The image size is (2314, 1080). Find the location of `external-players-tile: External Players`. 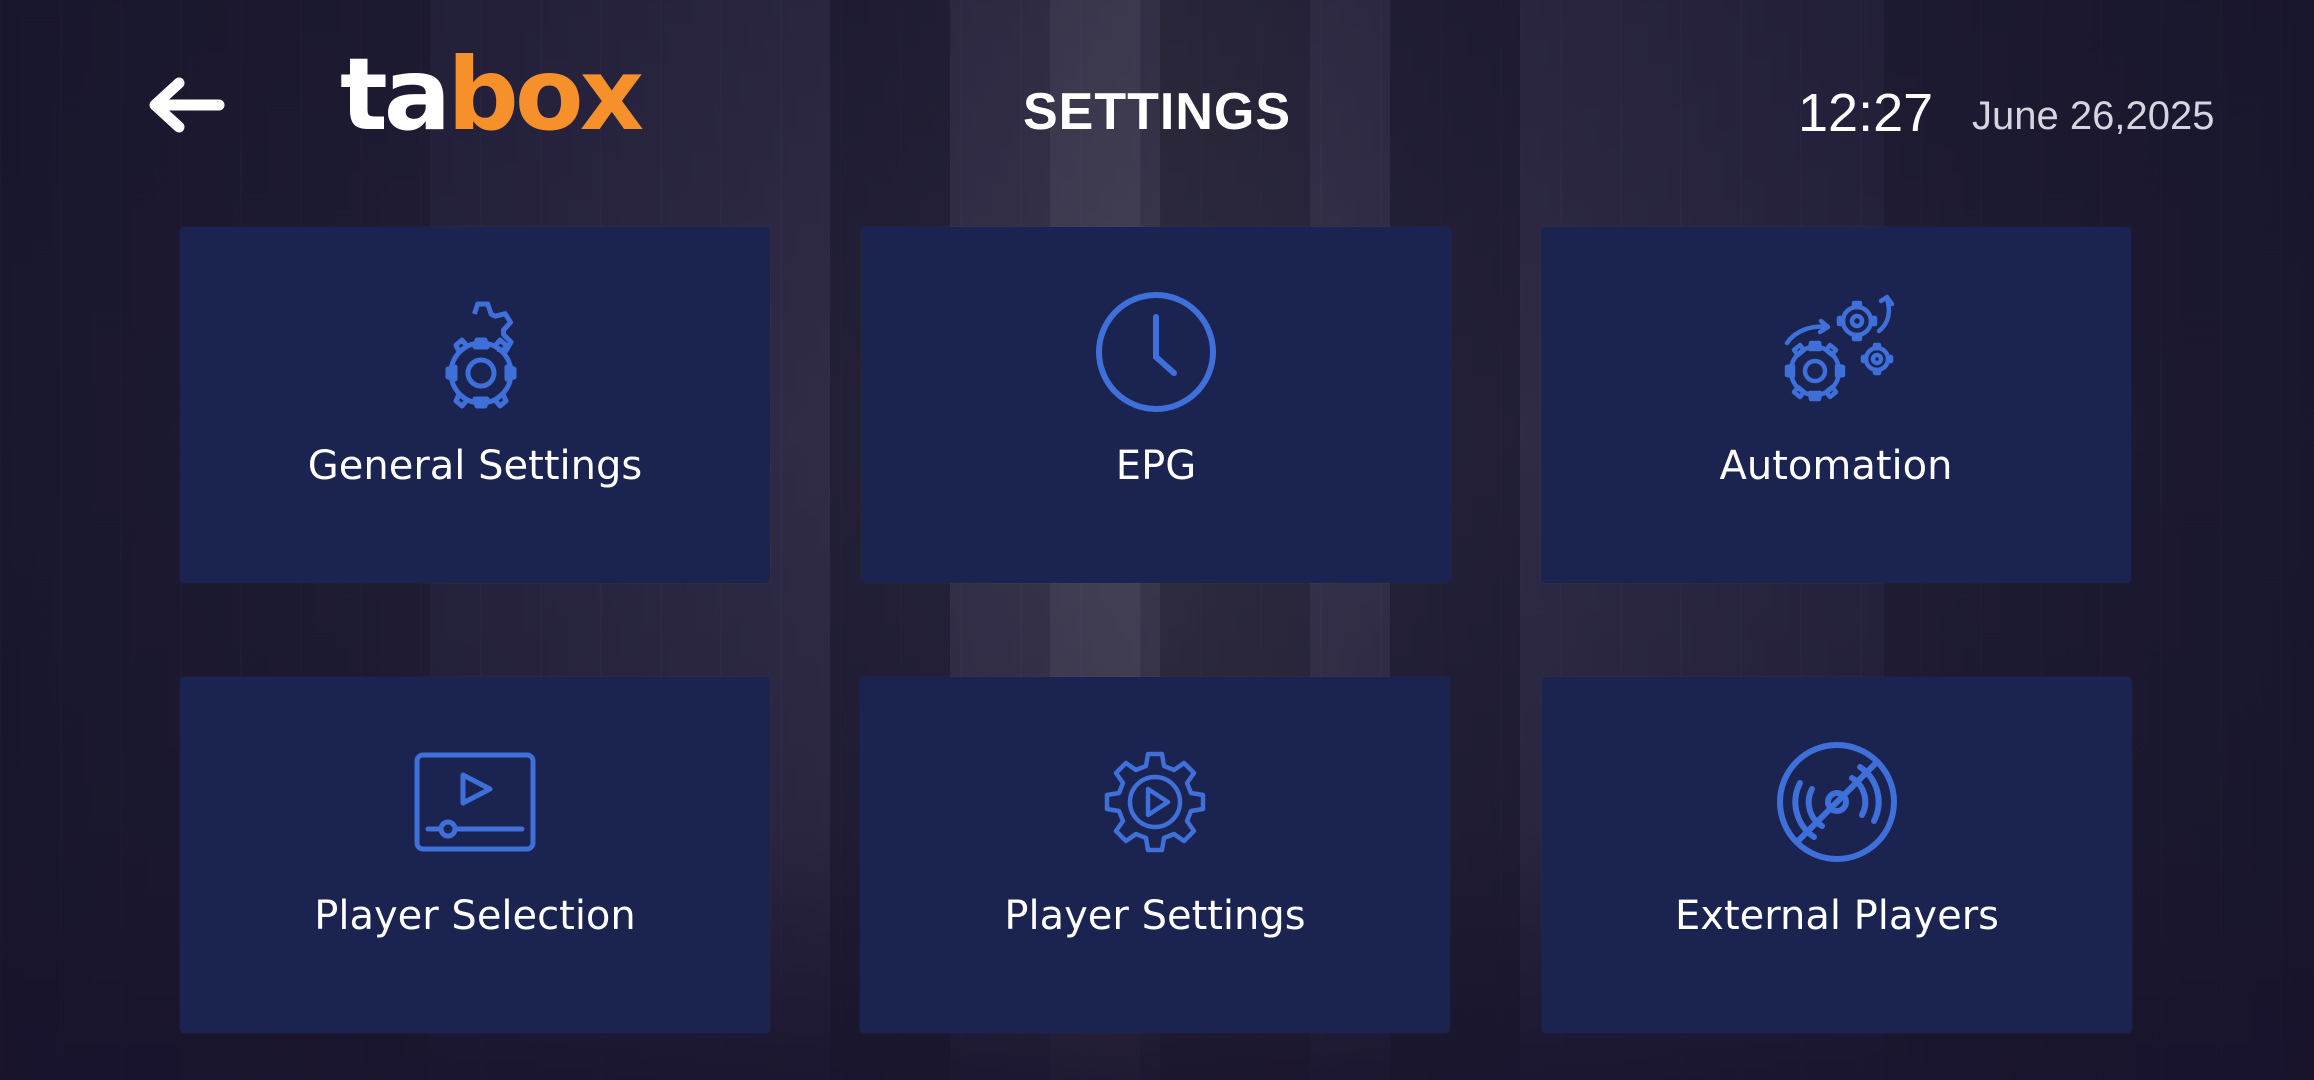

external-players-tile: External Players is located at coordinates (1837, 855).